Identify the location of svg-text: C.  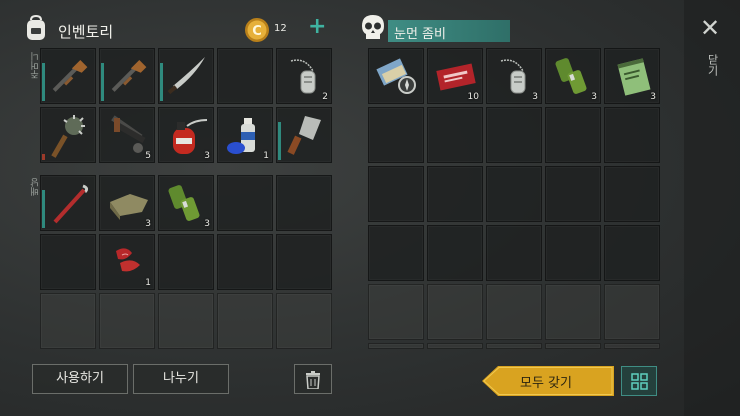
(257, 31).